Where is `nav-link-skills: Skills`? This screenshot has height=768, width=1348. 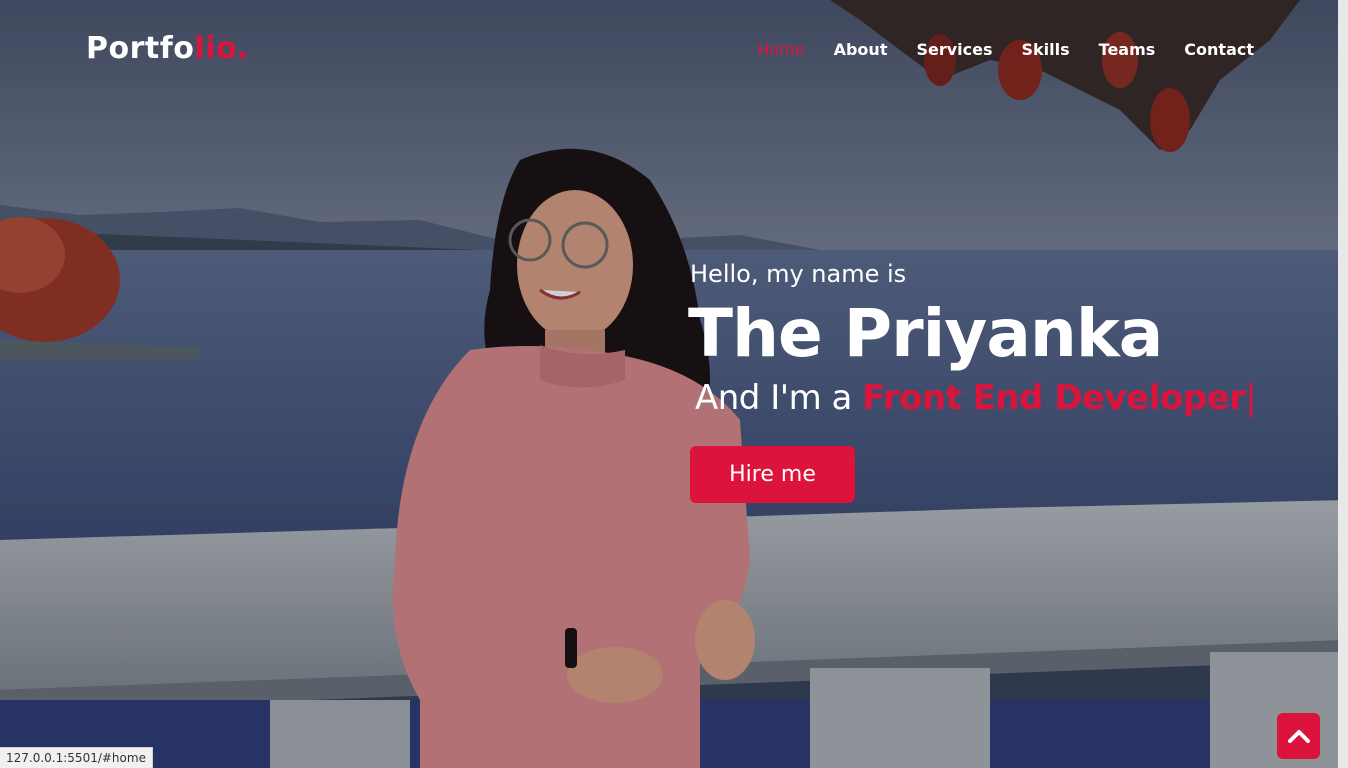 nav-link-skills: Skills is located at coordinates (1046, 49).